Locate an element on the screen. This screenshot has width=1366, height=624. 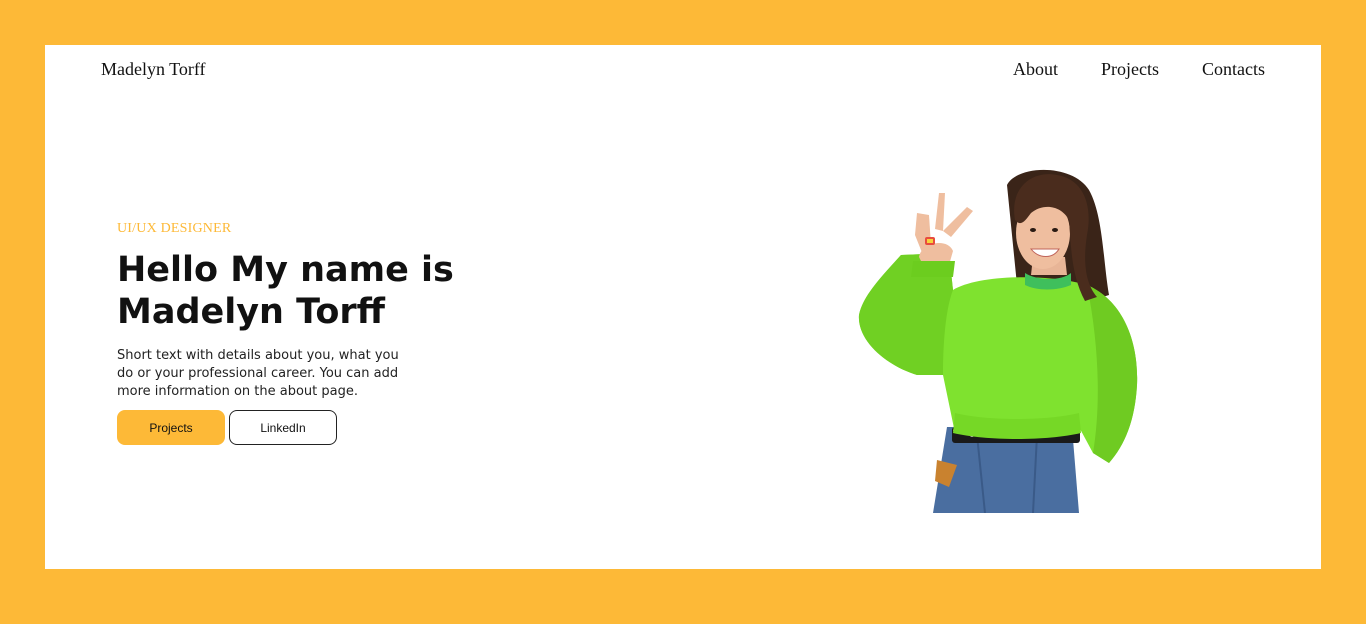
brand-logo-link: Madelyn Torff is located at coordinates (153, 69).